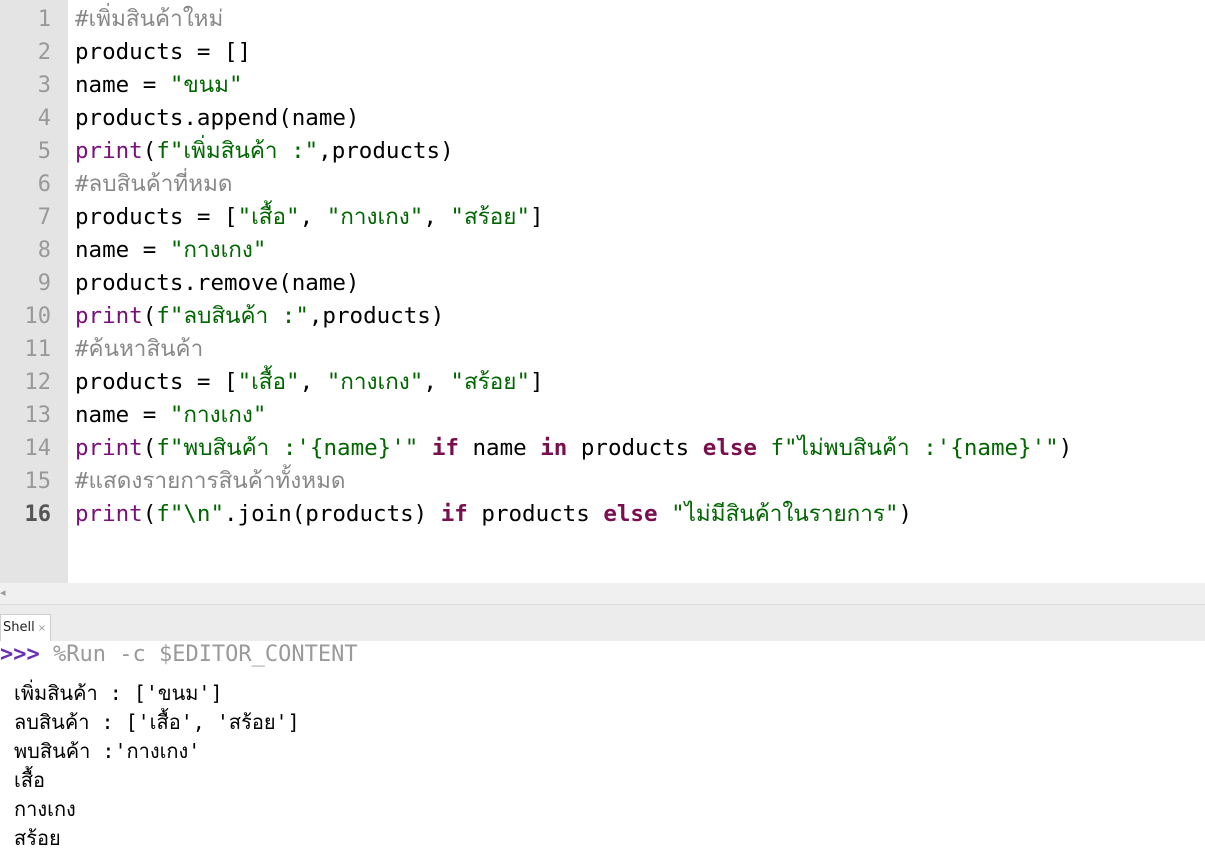  What do you see at coordinates (38, 448) in the screenshot?
I see `line-number: 14` at bounding box center [38, 448].